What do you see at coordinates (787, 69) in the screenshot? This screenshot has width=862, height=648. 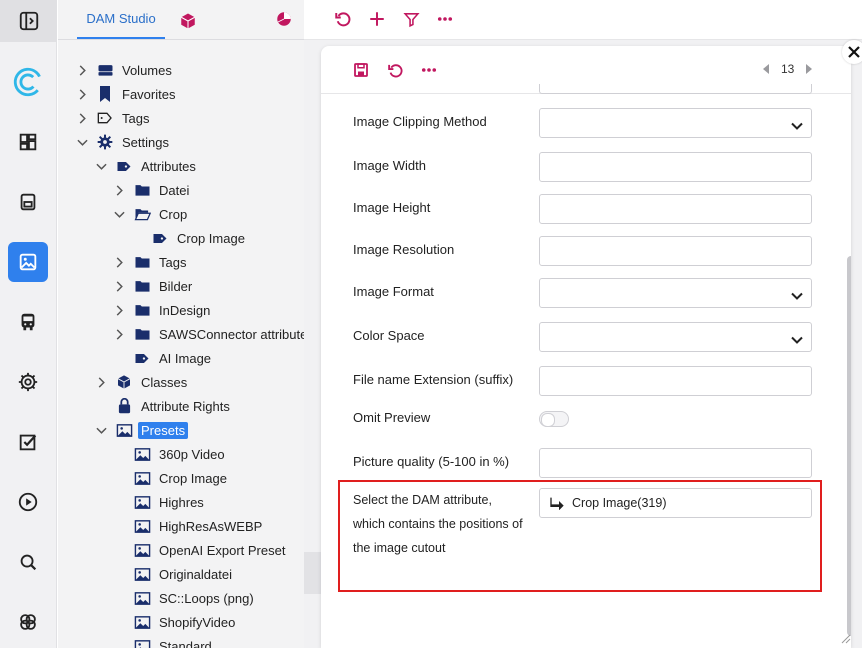 I see `pager: 13` at bounding box center [787, 69].